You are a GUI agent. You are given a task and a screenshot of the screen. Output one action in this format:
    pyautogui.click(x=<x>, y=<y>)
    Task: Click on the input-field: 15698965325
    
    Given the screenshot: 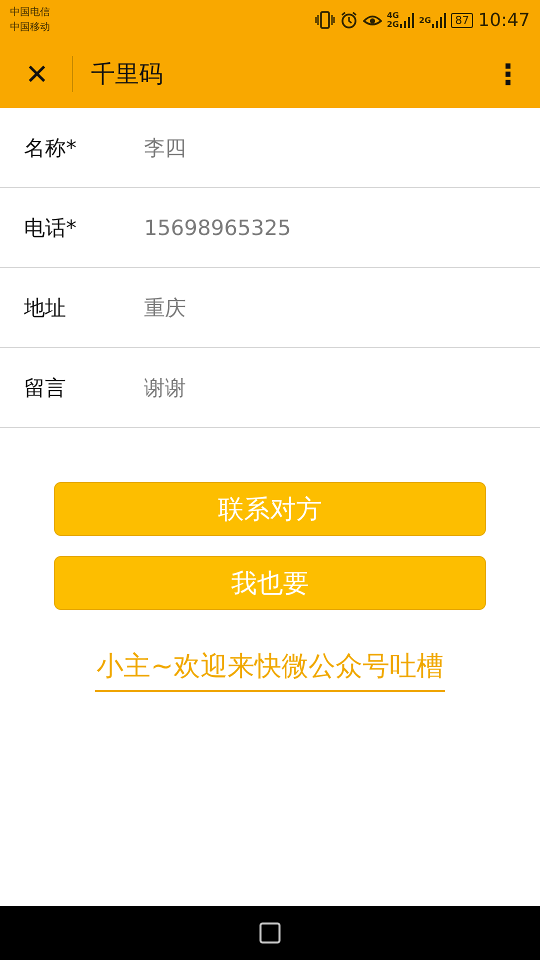 What is the action you would take?
    pyautogui.click(x=342, y=228)
    